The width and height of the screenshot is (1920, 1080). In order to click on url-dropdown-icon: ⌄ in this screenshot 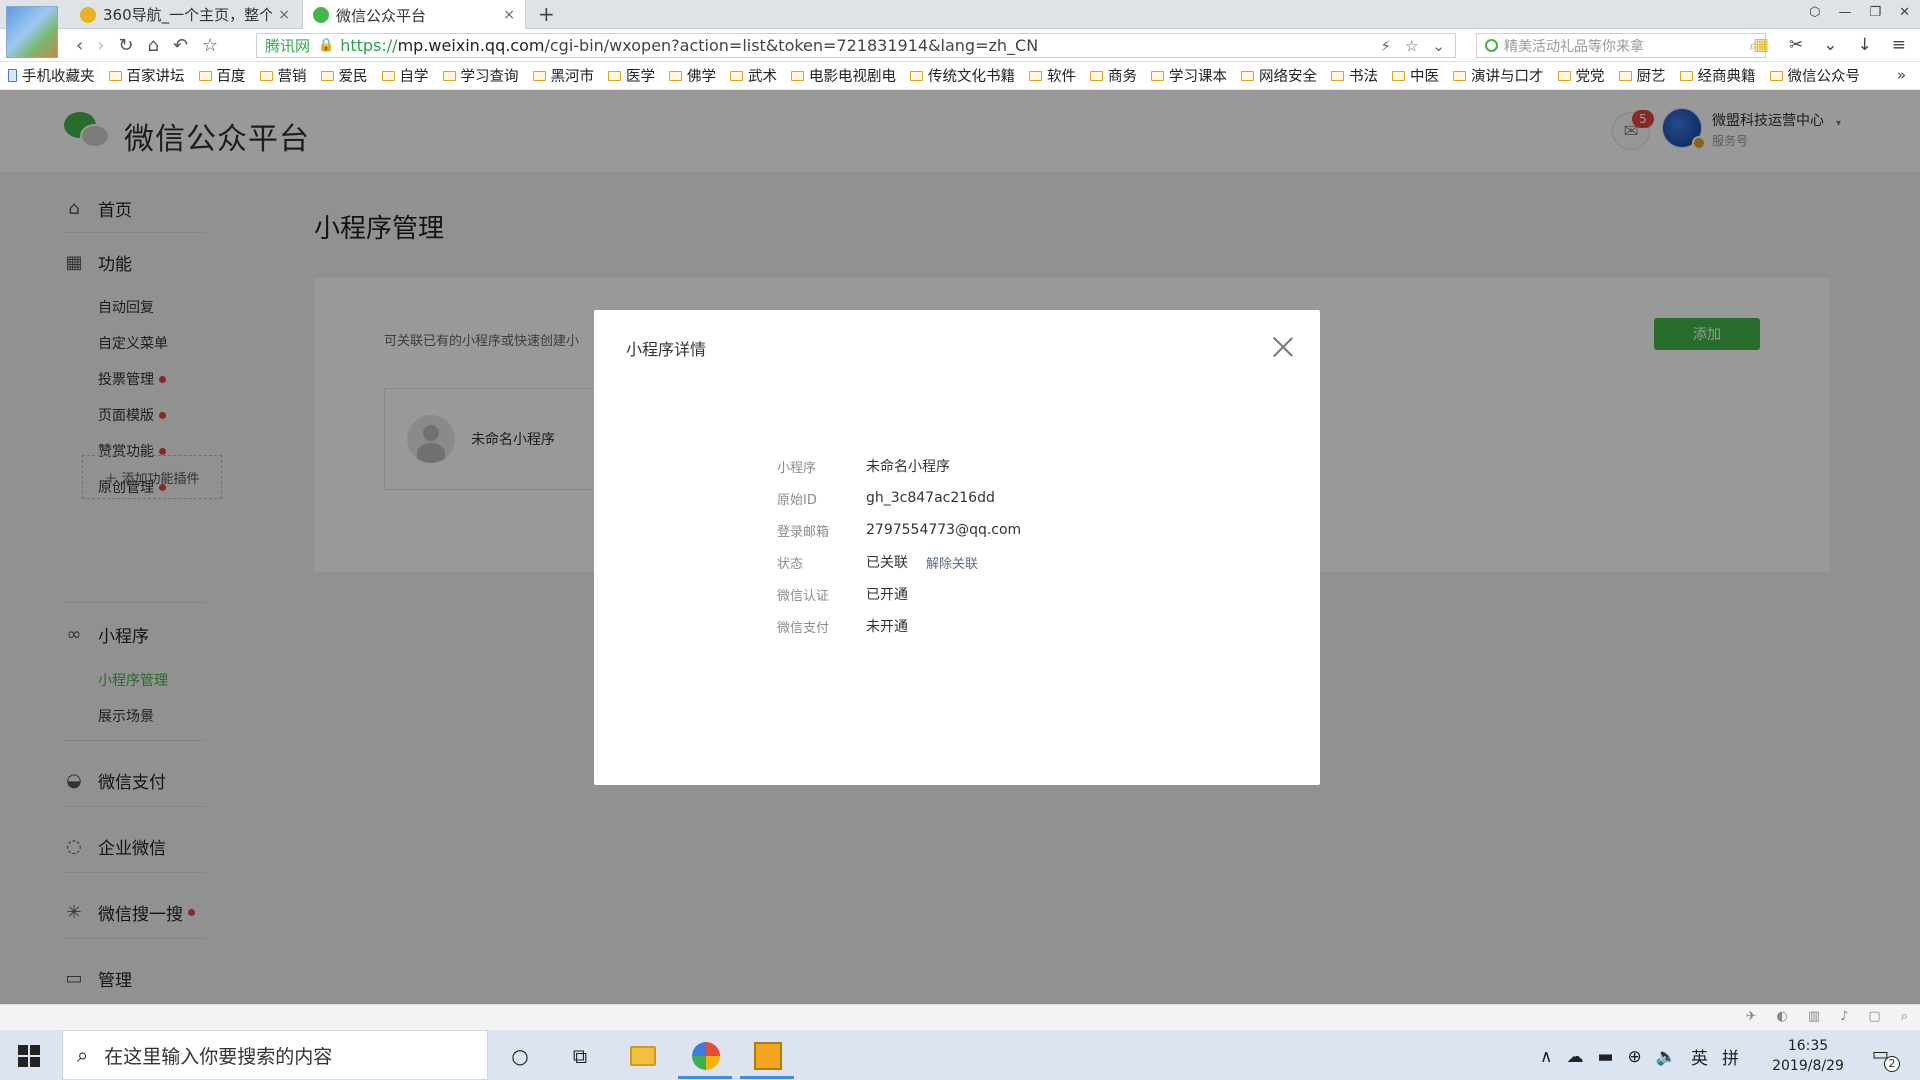, I will do `click(1438, 46)`.